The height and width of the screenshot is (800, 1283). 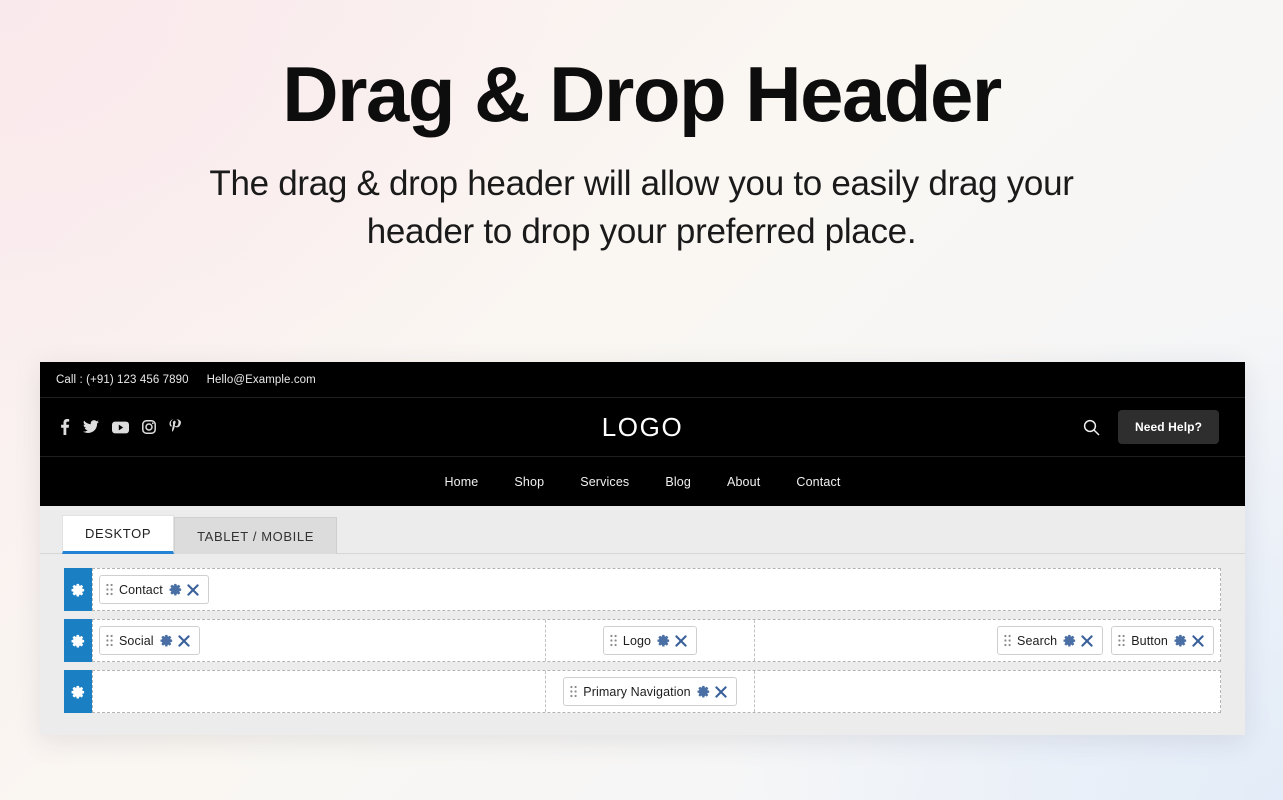 I want to click on widget-label: Primary Navigation, so click(x=637, y=691).